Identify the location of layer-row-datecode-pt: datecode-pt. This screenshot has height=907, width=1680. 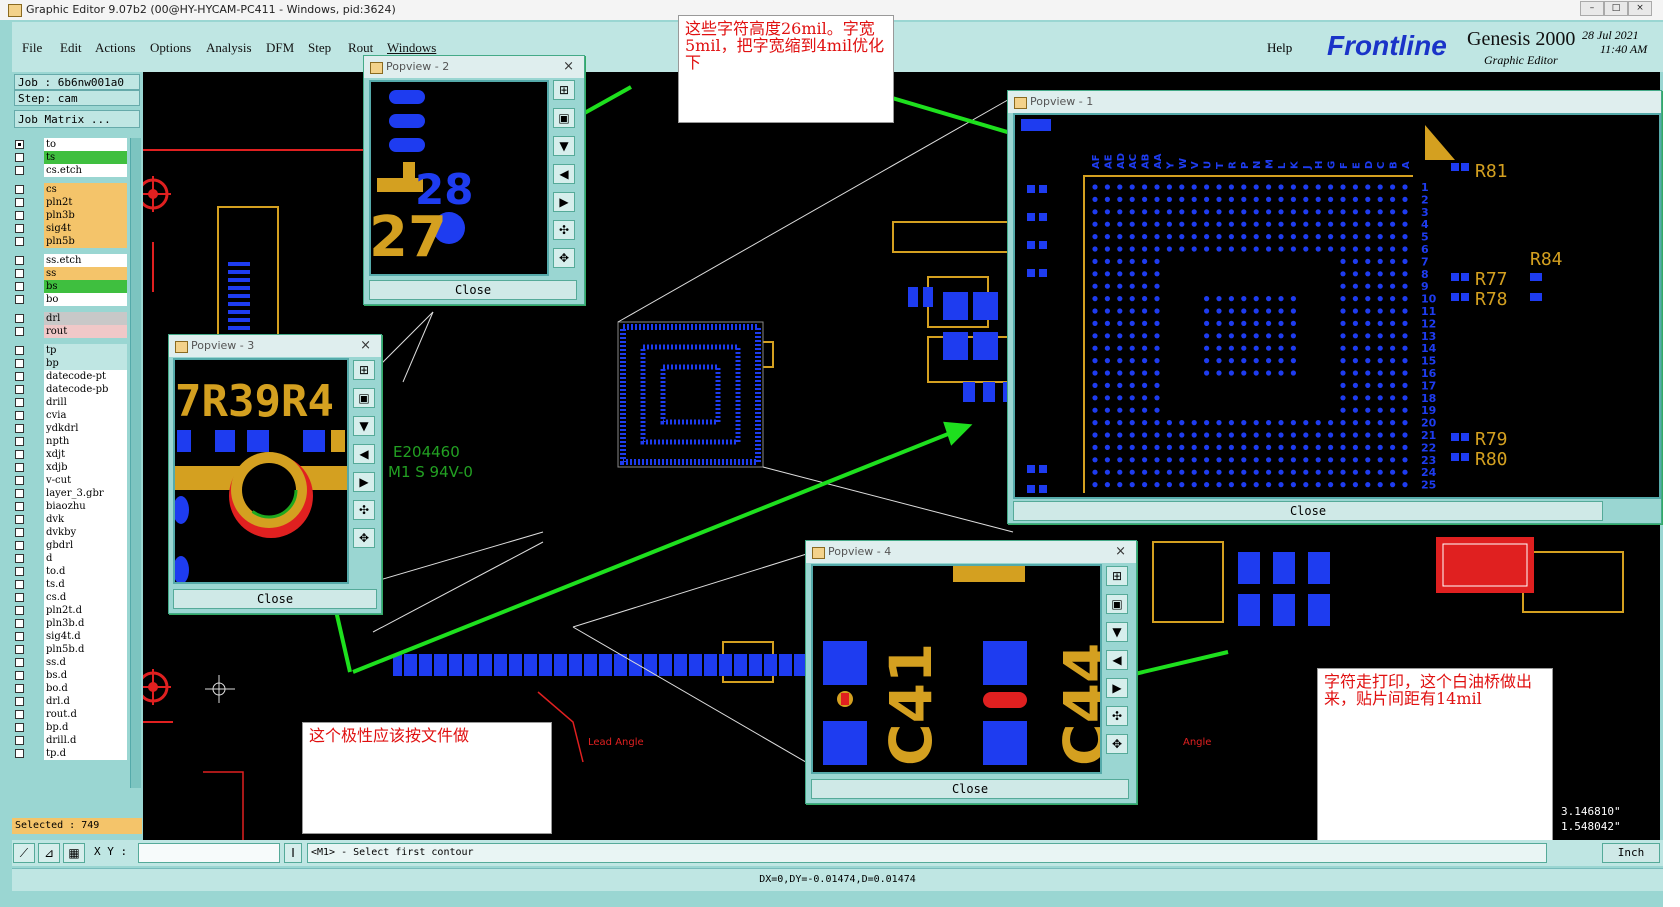
(71, 376).